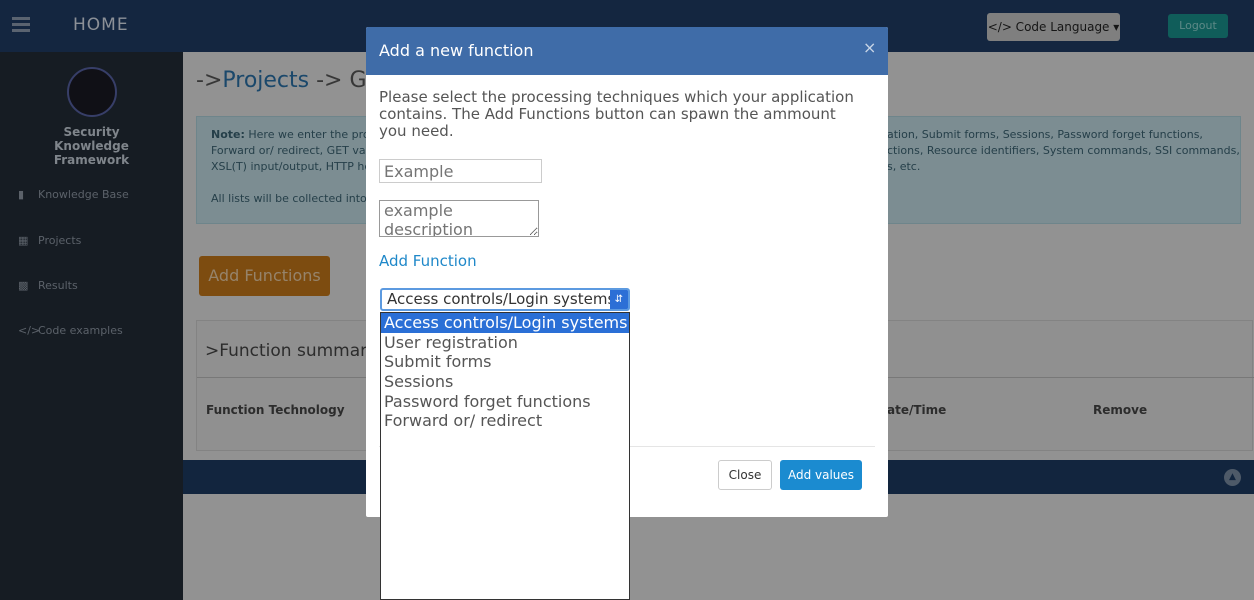  Describe the element at coordinates (460, 171) in the screenshot. I see `function-name-input` at that location.